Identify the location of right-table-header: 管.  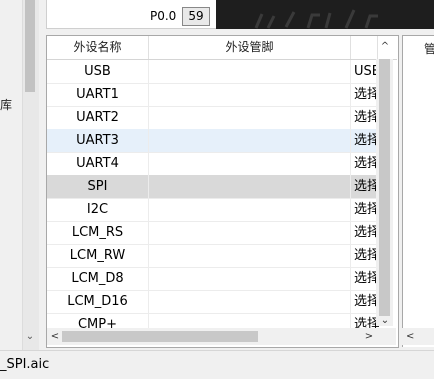
(429, 49).